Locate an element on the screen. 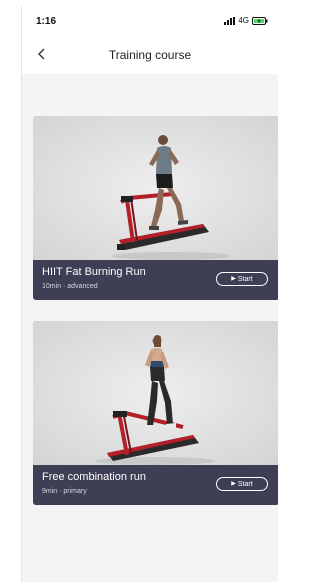 The width and height of the screenshot is (320, 582). nav-bar: Training course is located at coordinates (150, 55).